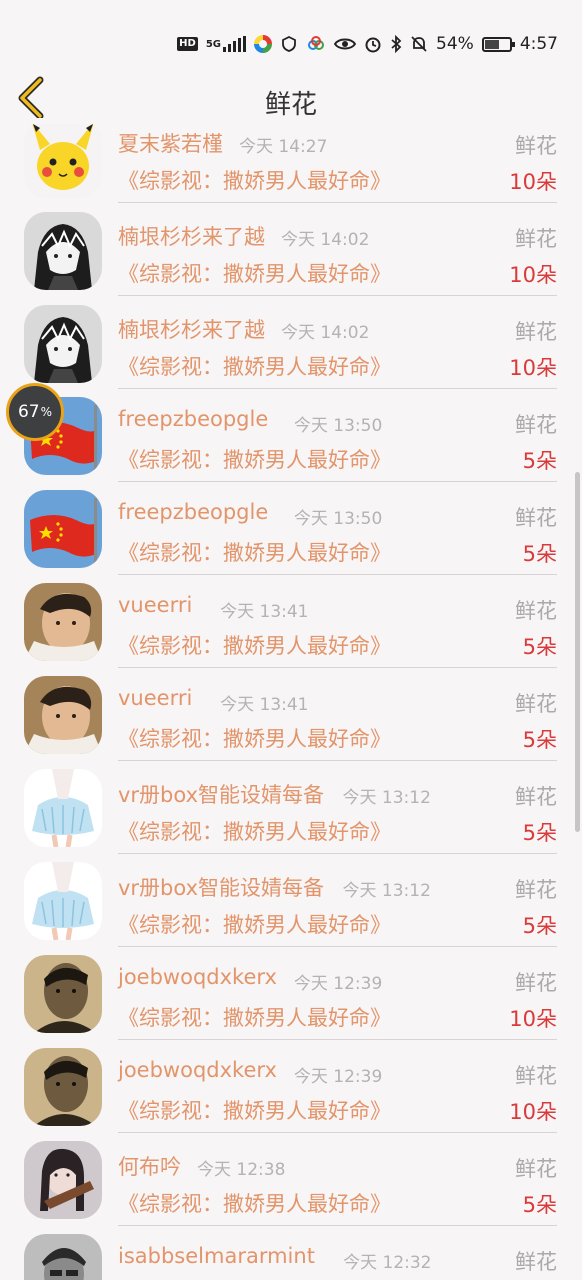  What do you see at coordinates (290, 105) in the screenshot?
I see `page-title: 鲜花` at bounding box center [290, 105].